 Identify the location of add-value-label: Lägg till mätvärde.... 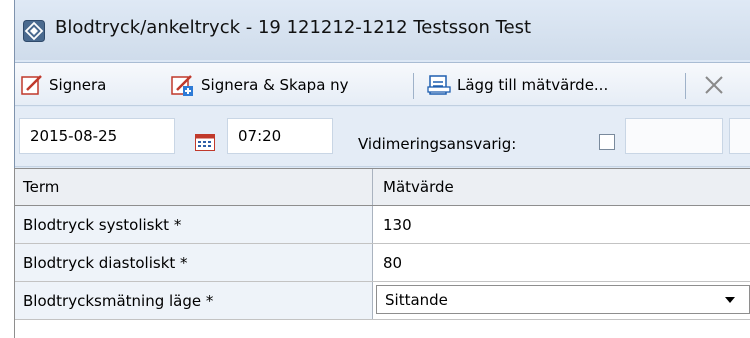
(533, 85).